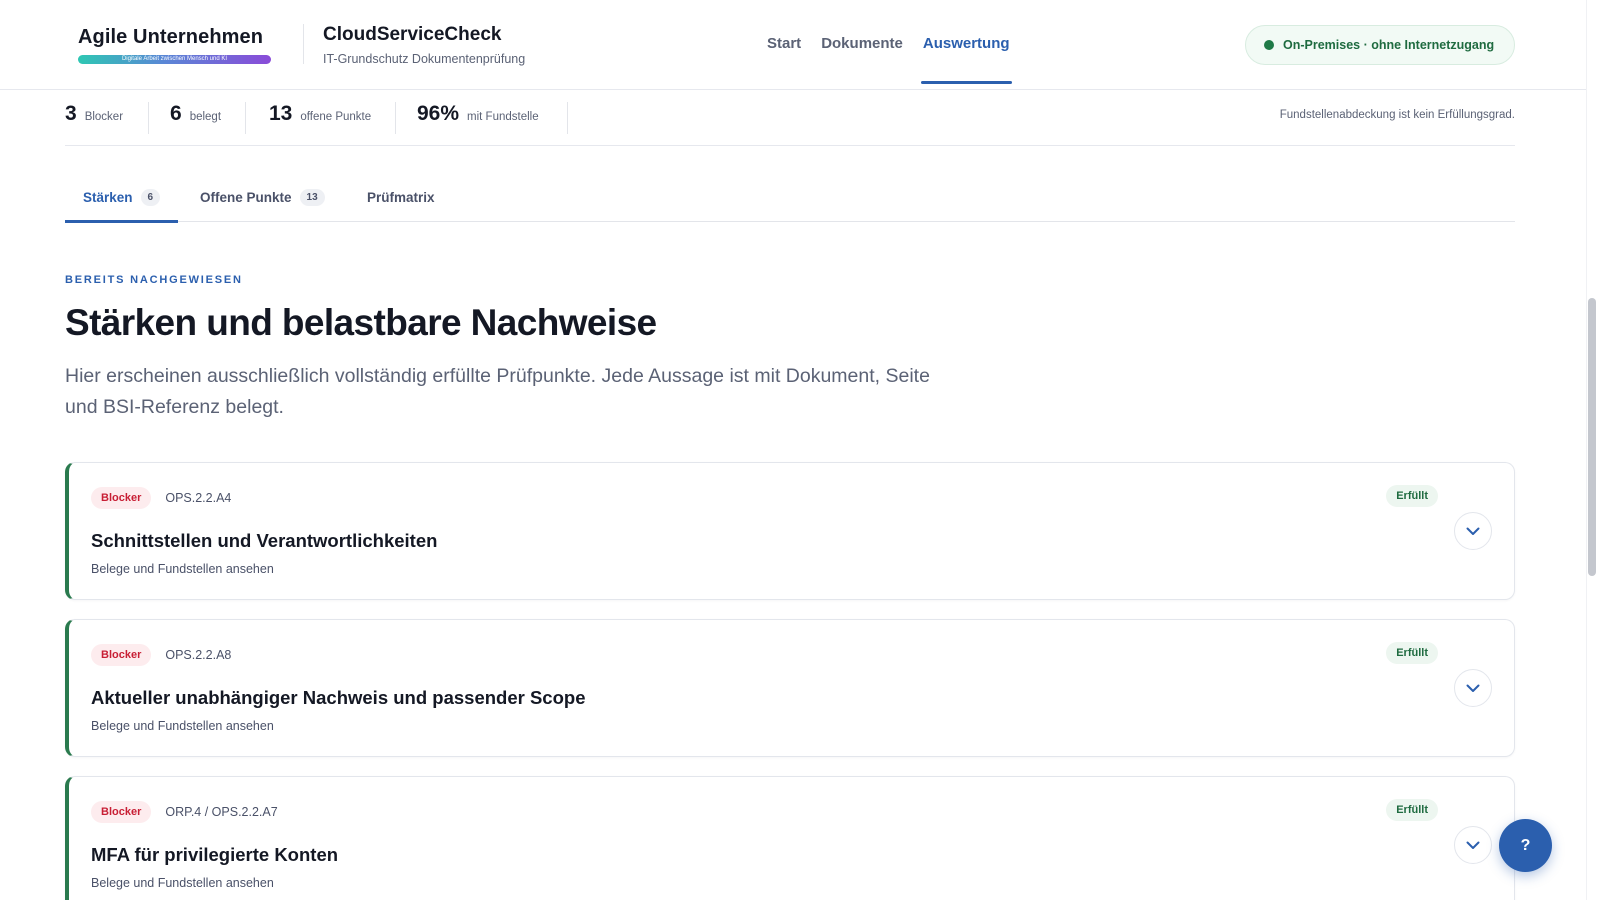  Describe the element at coordinates (438, 113) in the screenshot. I see `stat-value: 96%` at that location.